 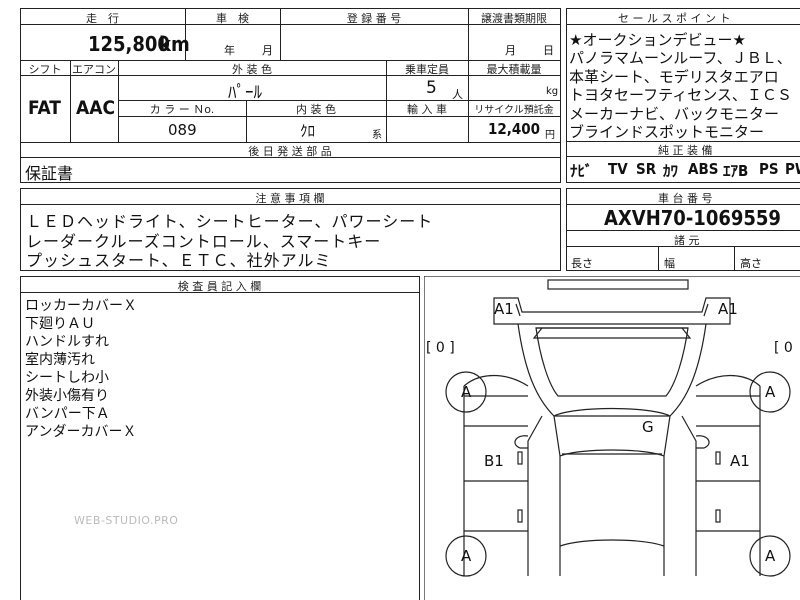 What do you see at coordinates (687, 240) in the screenshot?
I see `dims-title: 諸 元` at bounding box center [687, 240].